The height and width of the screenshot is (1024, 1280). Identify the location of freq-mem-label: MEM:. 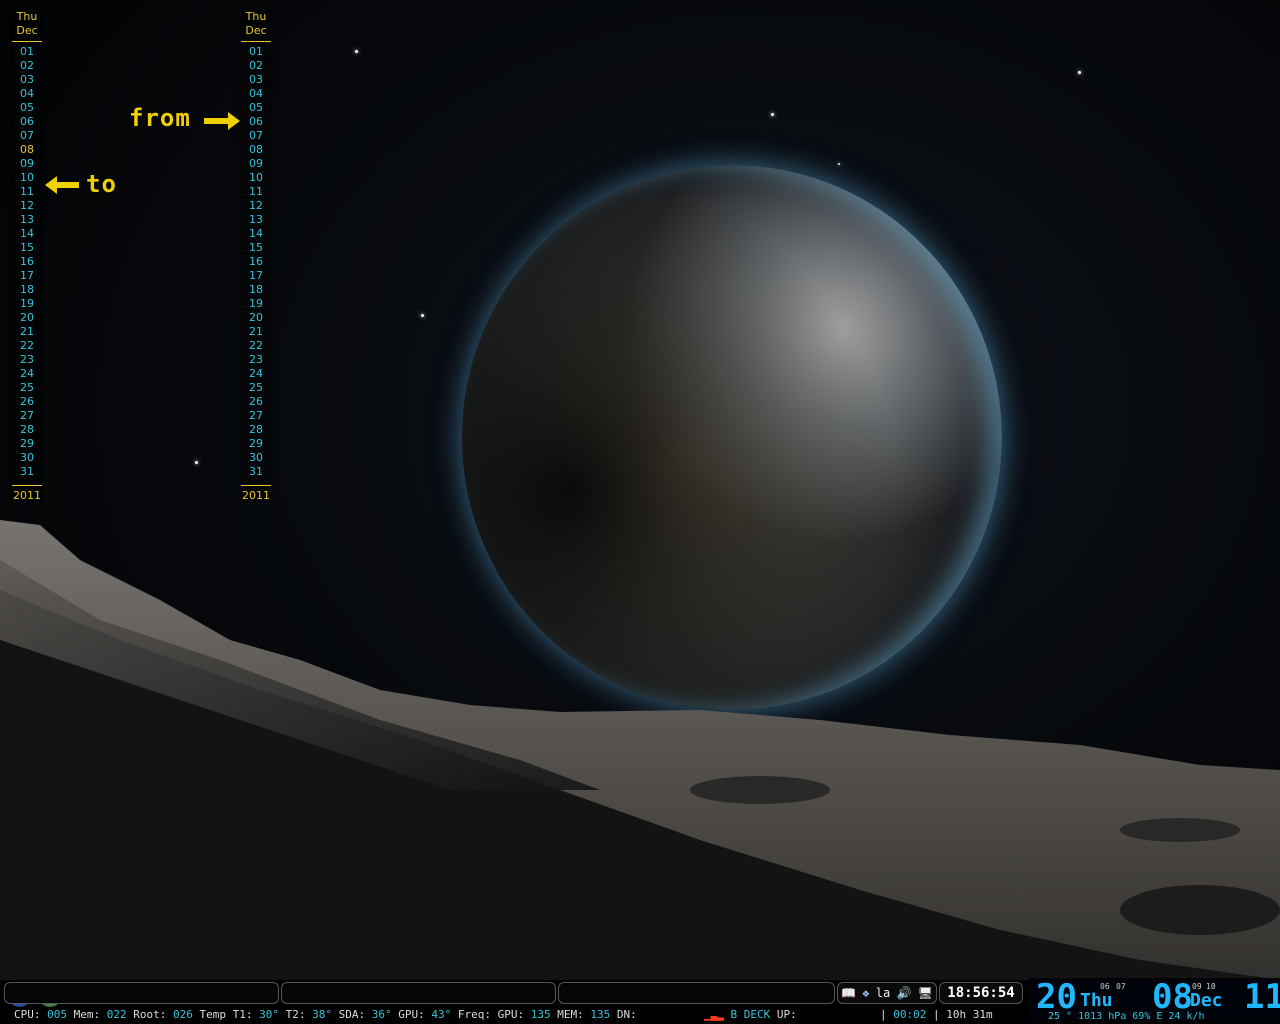
(570, 1014).